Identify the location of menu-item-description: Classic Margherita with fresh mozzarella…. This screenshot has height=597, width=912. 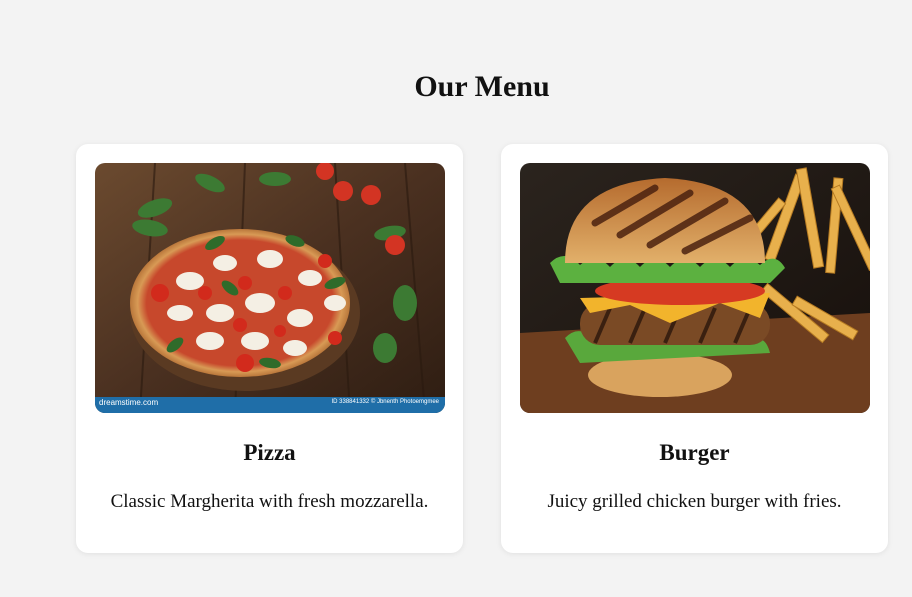
(269, 501).